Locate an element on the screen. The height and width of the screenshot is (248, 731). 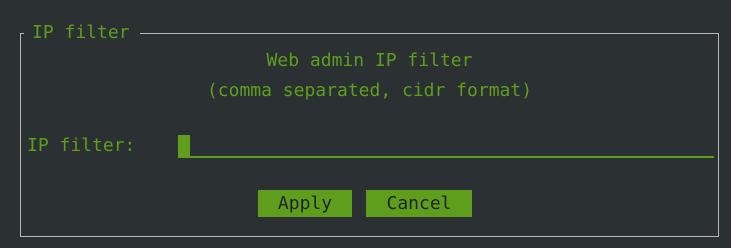
ip-filter-underline is located at coordinates (446, 157).